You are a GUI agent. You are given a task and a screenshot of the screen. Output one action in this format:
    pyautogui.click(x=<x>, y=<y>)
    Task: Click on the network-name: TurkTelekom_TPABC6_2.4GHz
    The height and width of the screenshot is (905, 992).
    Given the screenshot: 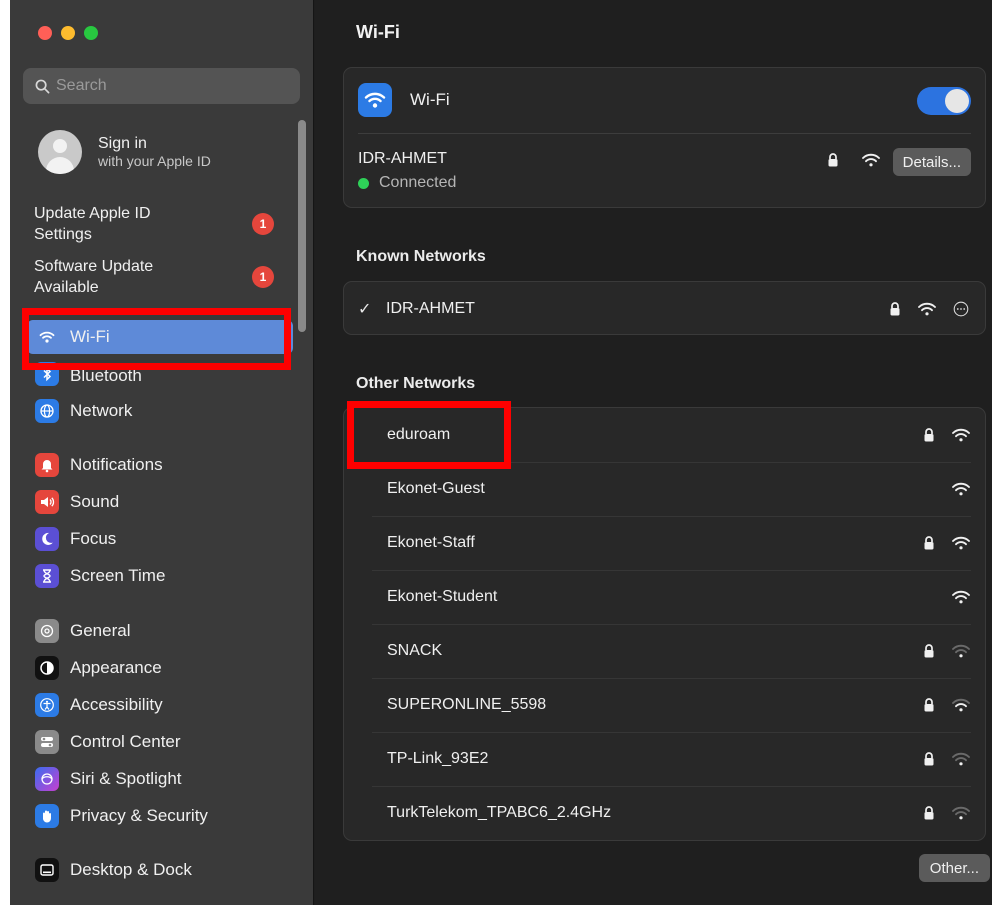 What is the action you would take?
    pyautogui.click(x=499, y=812)
    